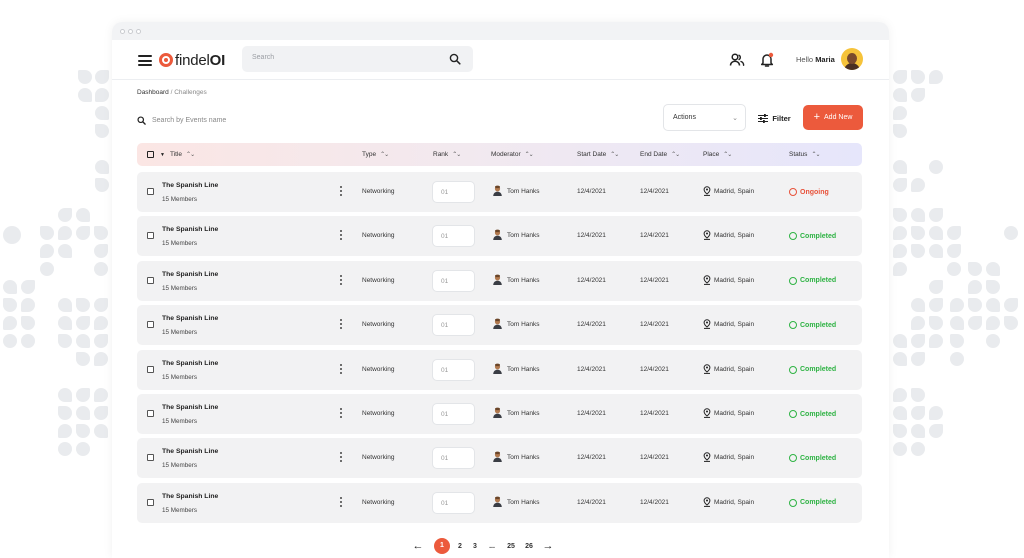 The height and width of the screenshot is (558, 1024). Describe the element at coordinates (153, 92) in the screenshot. I see `breadcrumb-dashboard: Dashboard` at that location.